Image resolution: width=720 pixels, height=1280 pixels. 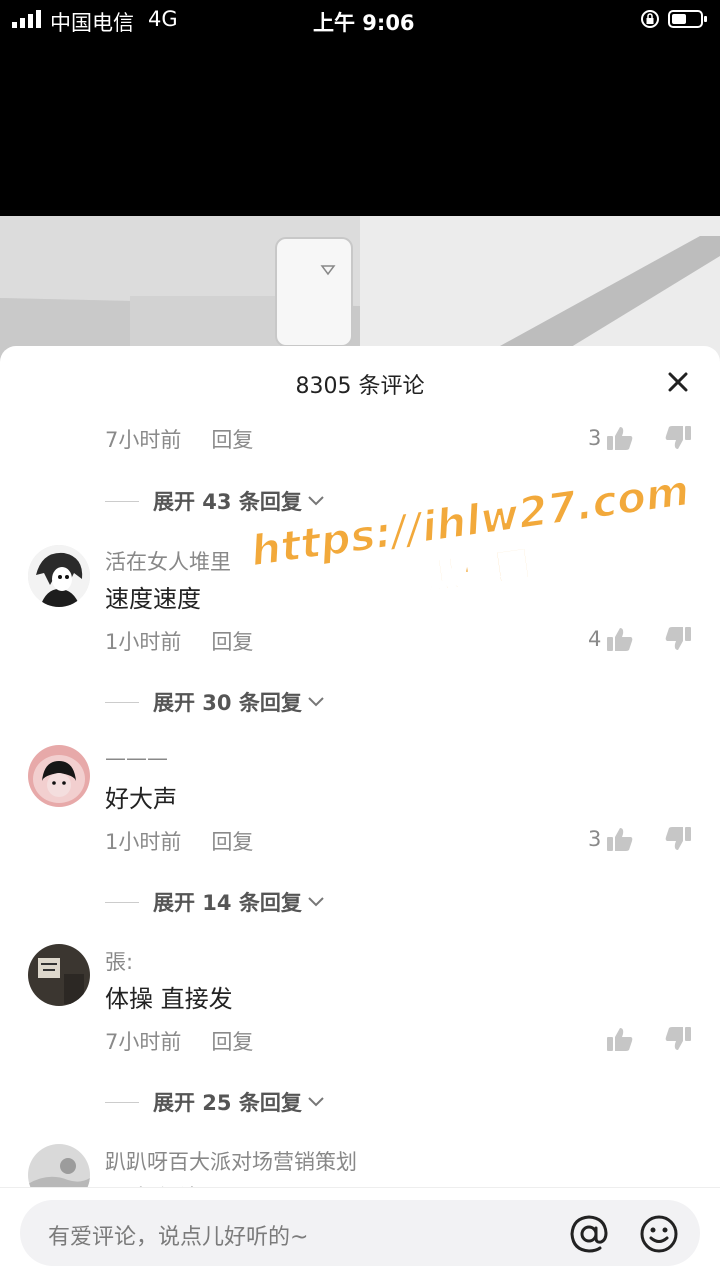 What do you see at coordinates (136, 758) in the screenshot?
I see `comment-username: ———` at bounding box center [136, 758].